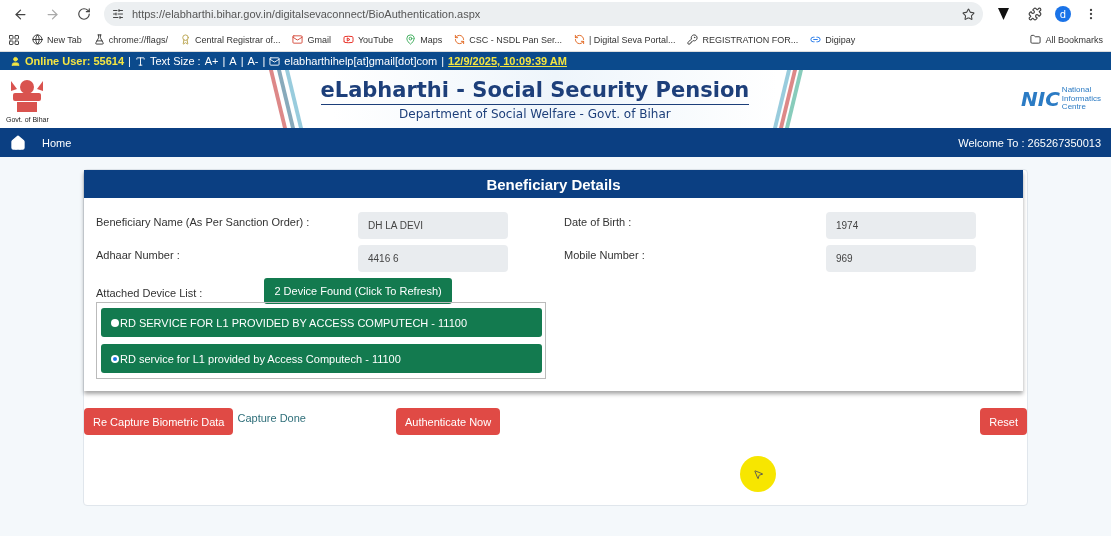  I want to click on pin-icon, so click(411, 39).